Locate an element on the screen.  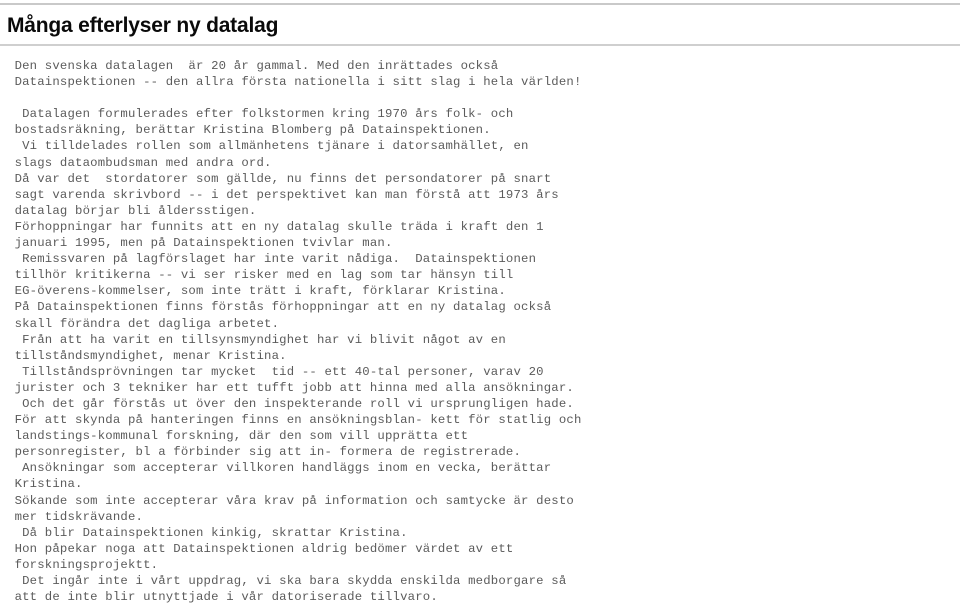
top-divider is located at coordinates (480, 4).